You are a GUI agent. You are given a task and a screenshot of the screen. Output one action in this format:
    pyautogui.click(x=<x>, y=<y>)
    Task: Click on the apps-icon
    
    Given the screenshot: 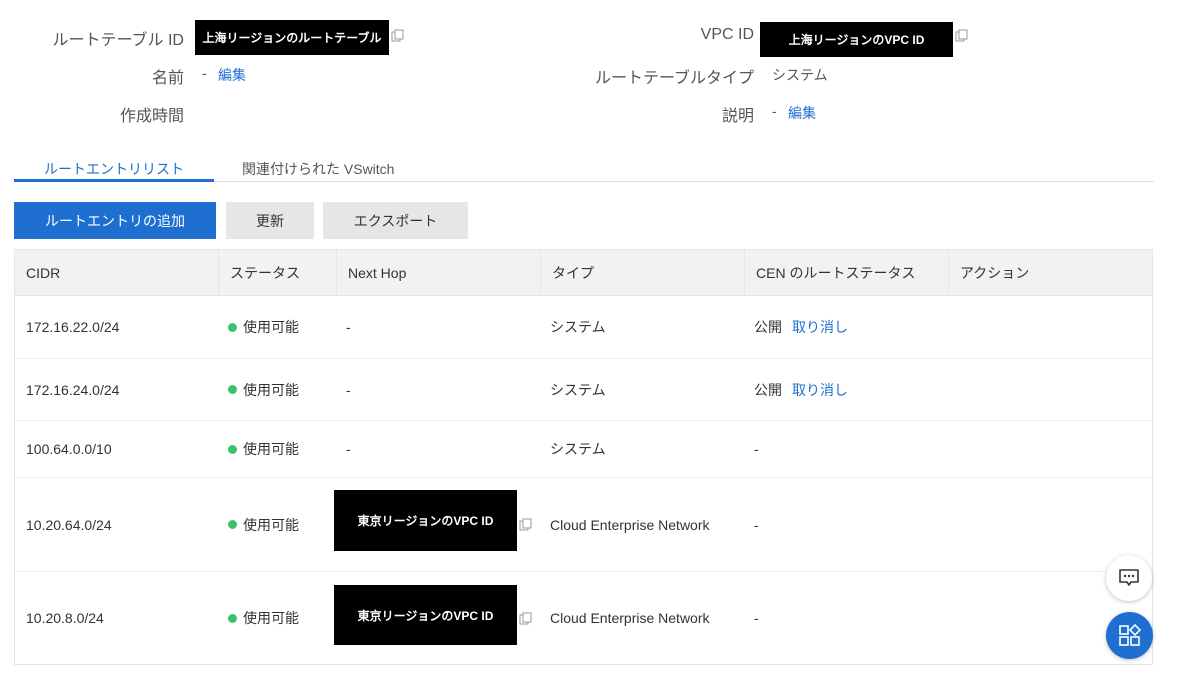 What is the action you would take?
    pyautogui.click(x=1129, y=634)
    